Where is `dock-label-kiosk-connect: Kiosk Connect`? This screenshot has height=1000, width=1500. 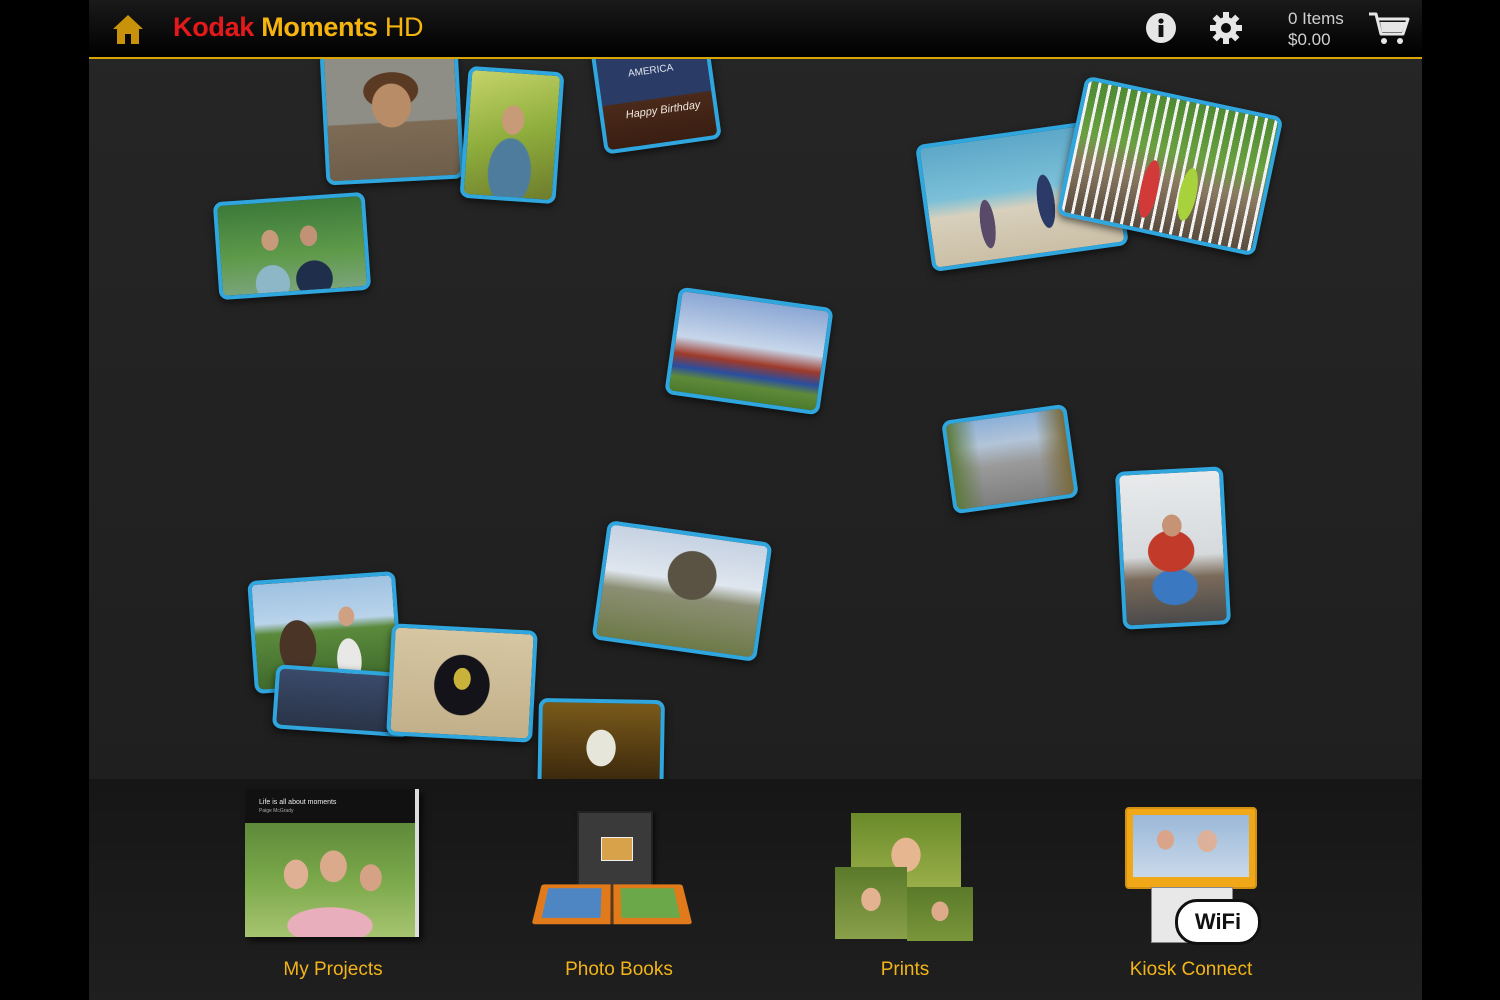 dock-label-kiosk-connect: Kiosk Connect is located at coordinates (1191, 969).